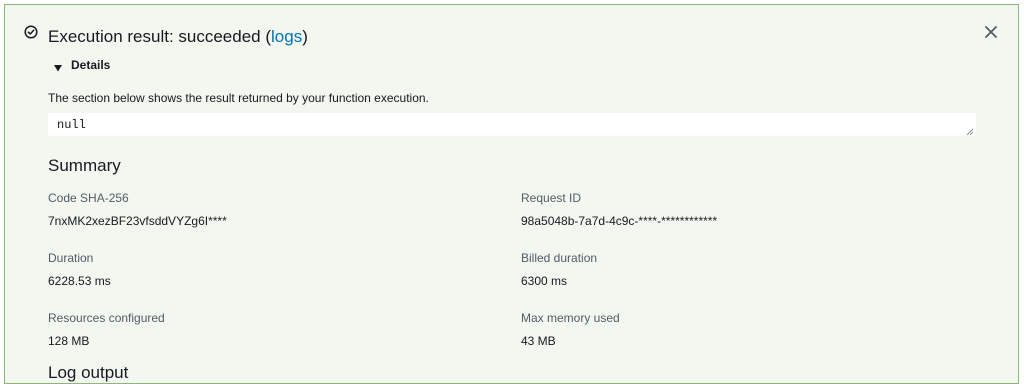 This screenshot has height=384, width=1024. What do you see at coordinates (154, 36) in the screenshot?
I see `result-title-text: Execution result: succeeded` at bounding box center [154, 36].